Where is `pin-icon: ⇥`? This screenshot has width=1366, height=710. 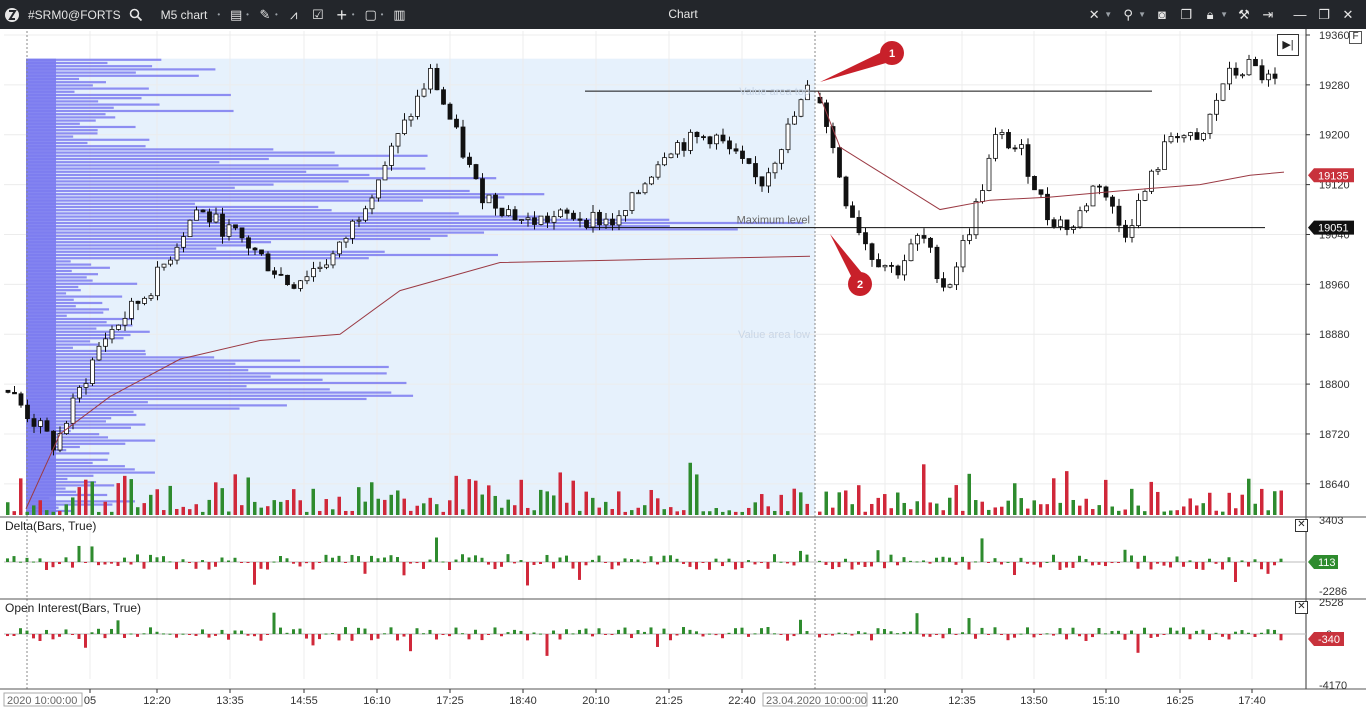 pin-icon: ⇥ is located at coordinates (1268, 14).